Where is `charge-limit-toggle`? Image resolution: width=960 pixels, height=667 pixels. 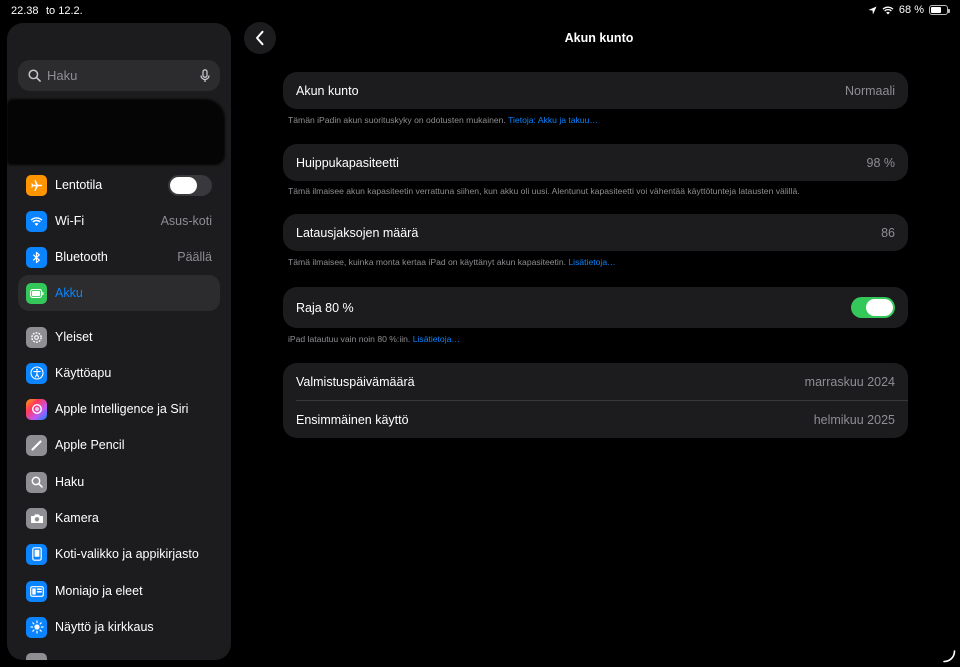
charge-limit-toggle is located at coordinates (873, 307).